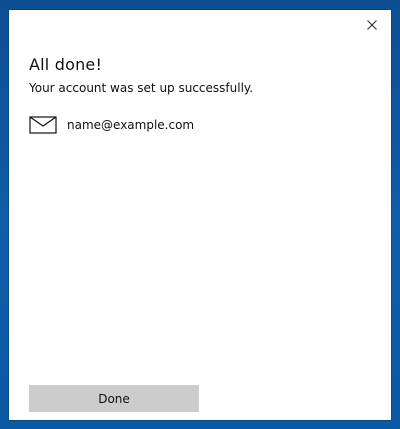 The height and width of the screenshot is (429, 400). I want to click on dialog-subtitle: Your account was set up successfully., so click(141, 88).